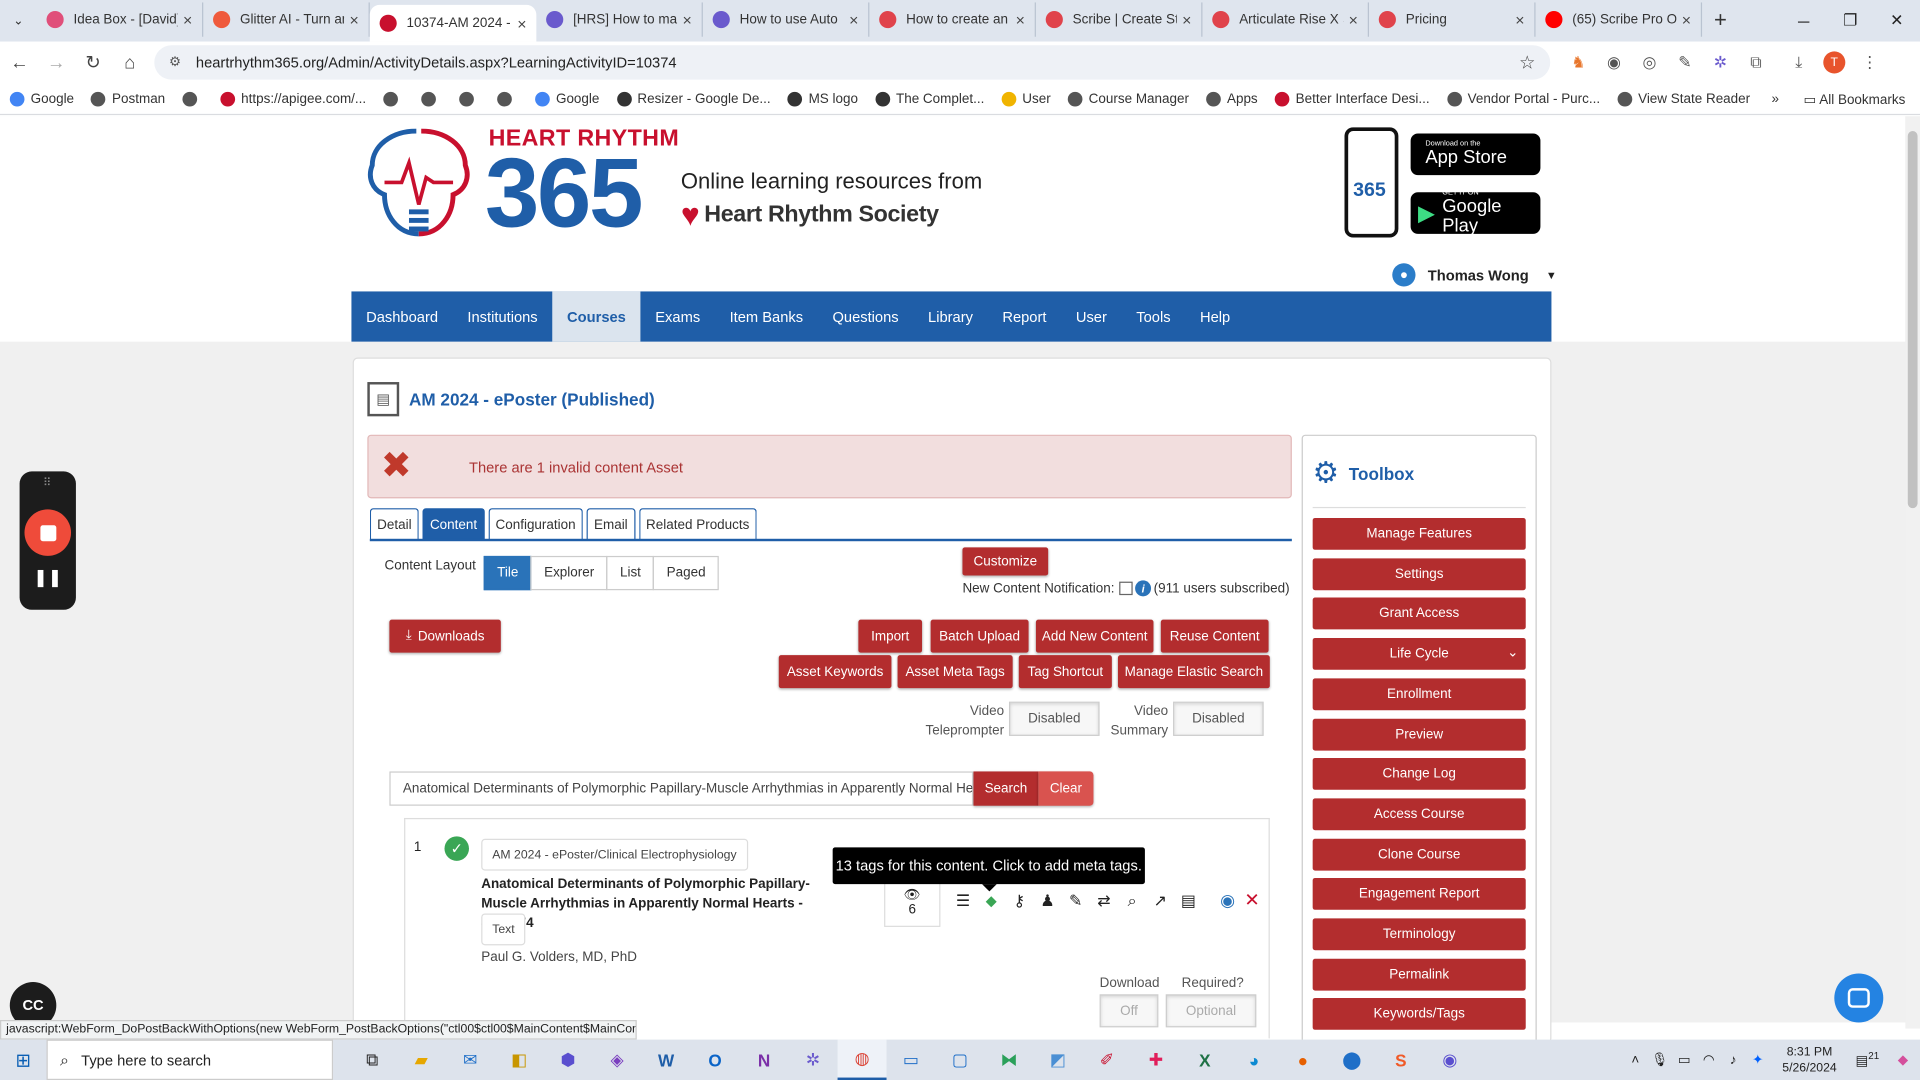 The image size is (1920, 1080). I want to click on tag-icon: ⬥, so click(991, 900).